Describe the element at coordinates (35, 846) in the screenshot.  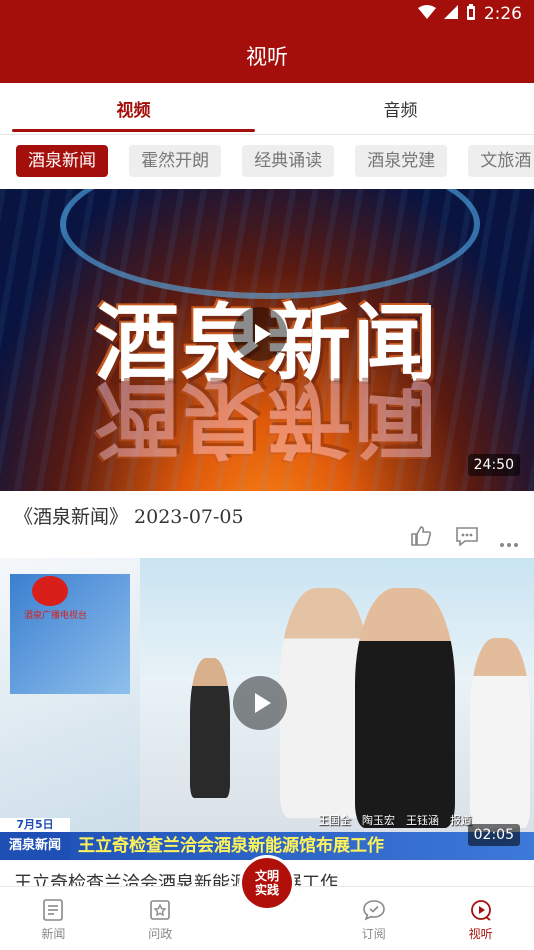
I see `lower-third-program: 酒泉新闻` at that location.